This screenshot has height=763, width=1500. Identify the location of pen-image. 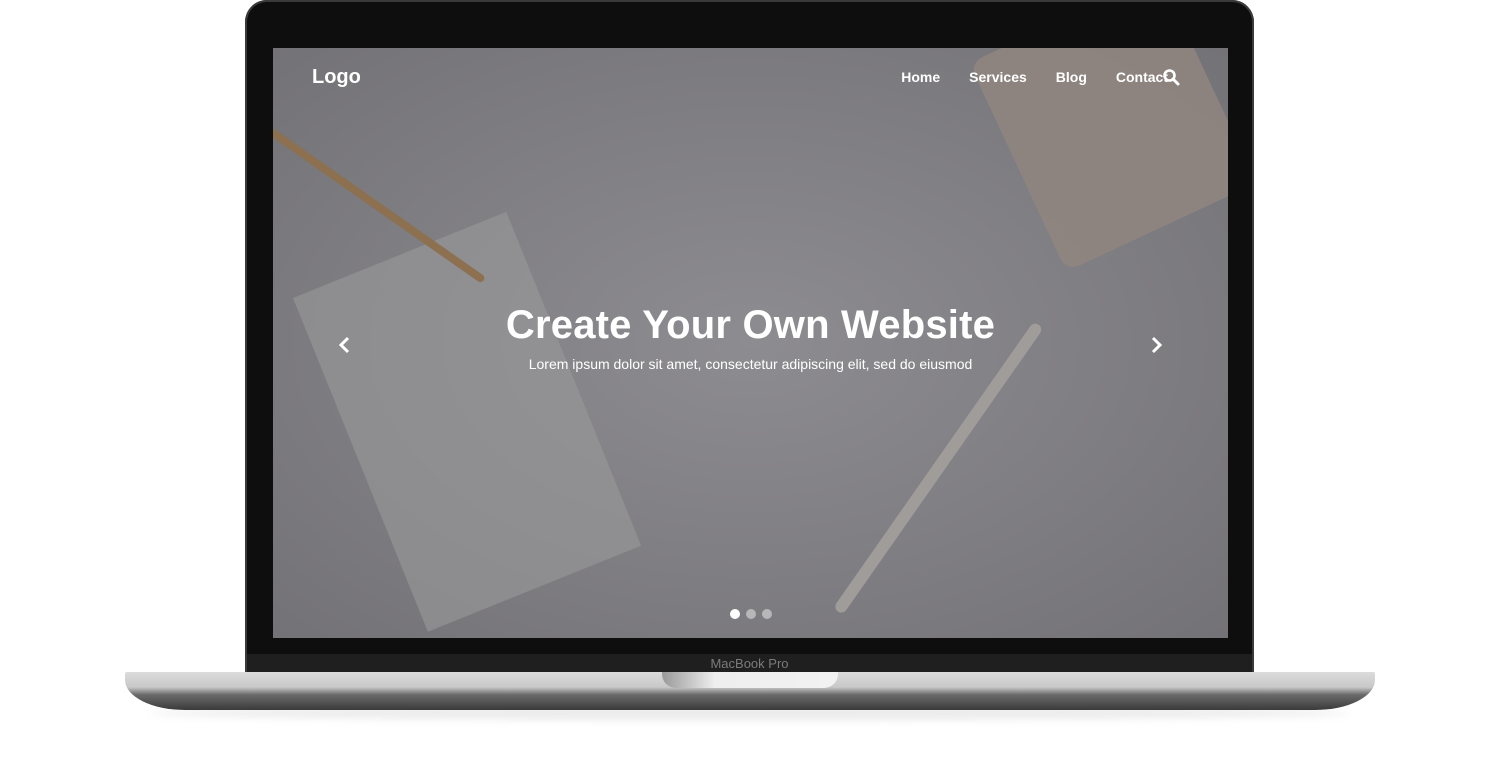
(379, 206).